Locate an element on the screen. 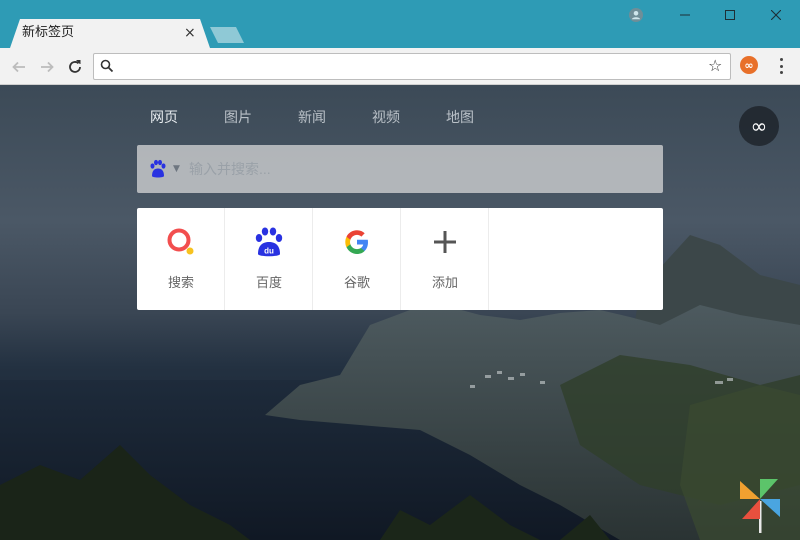 Image resolution: width=800 pixels, height=540 pixels. tab-news: 新闻 is located at coordinates (335, 118).